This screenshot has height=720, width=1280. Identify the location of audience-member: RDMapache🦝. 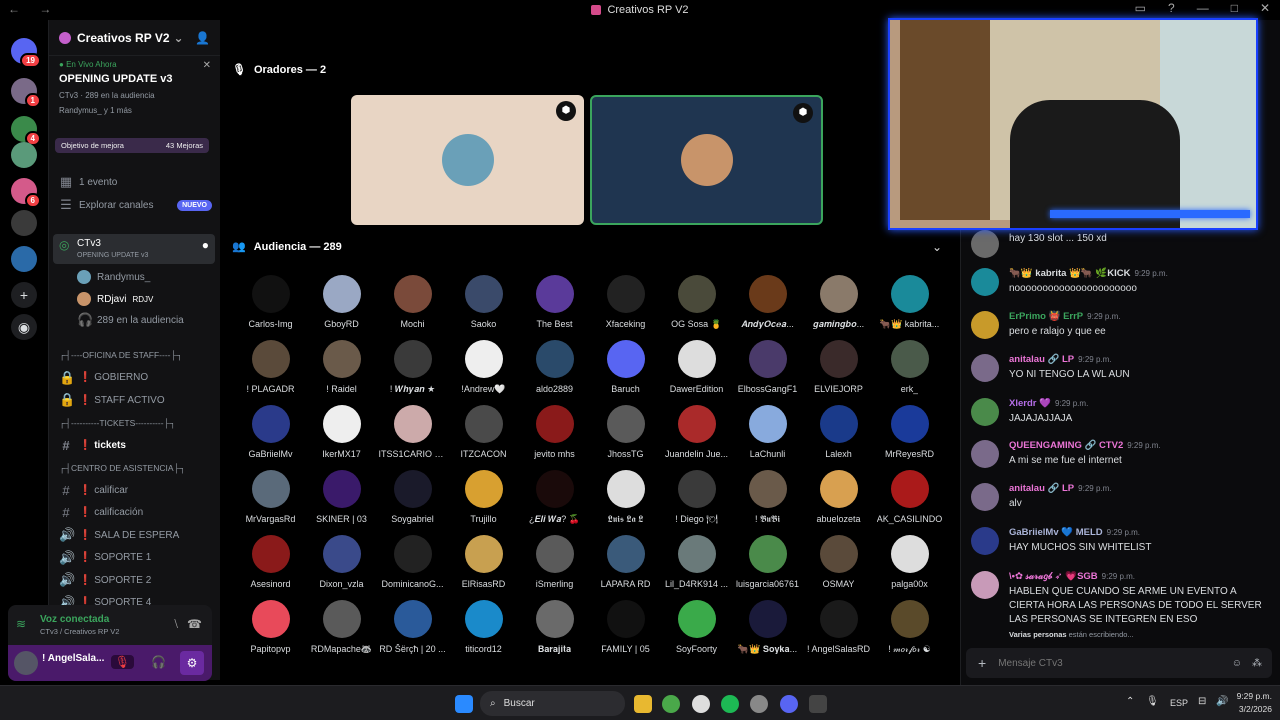
(341, 628).